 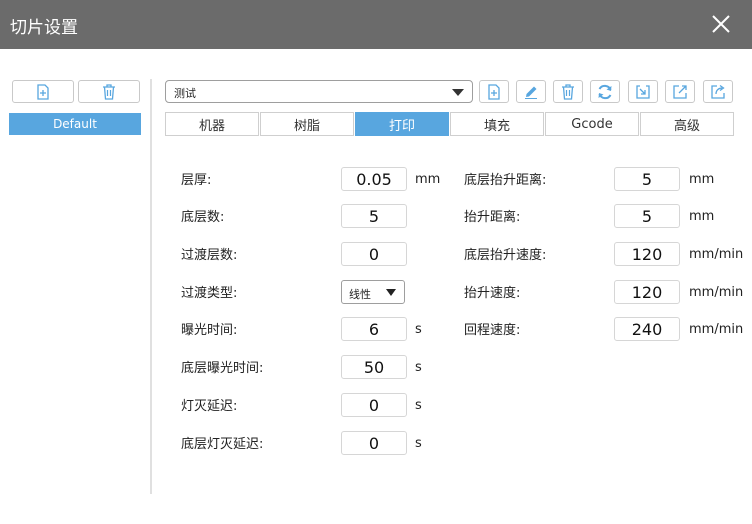 What do you see at coordinates (402, 124) in the screenshot?
I see `tab-print: 打印` at bounding box center [402, 124].